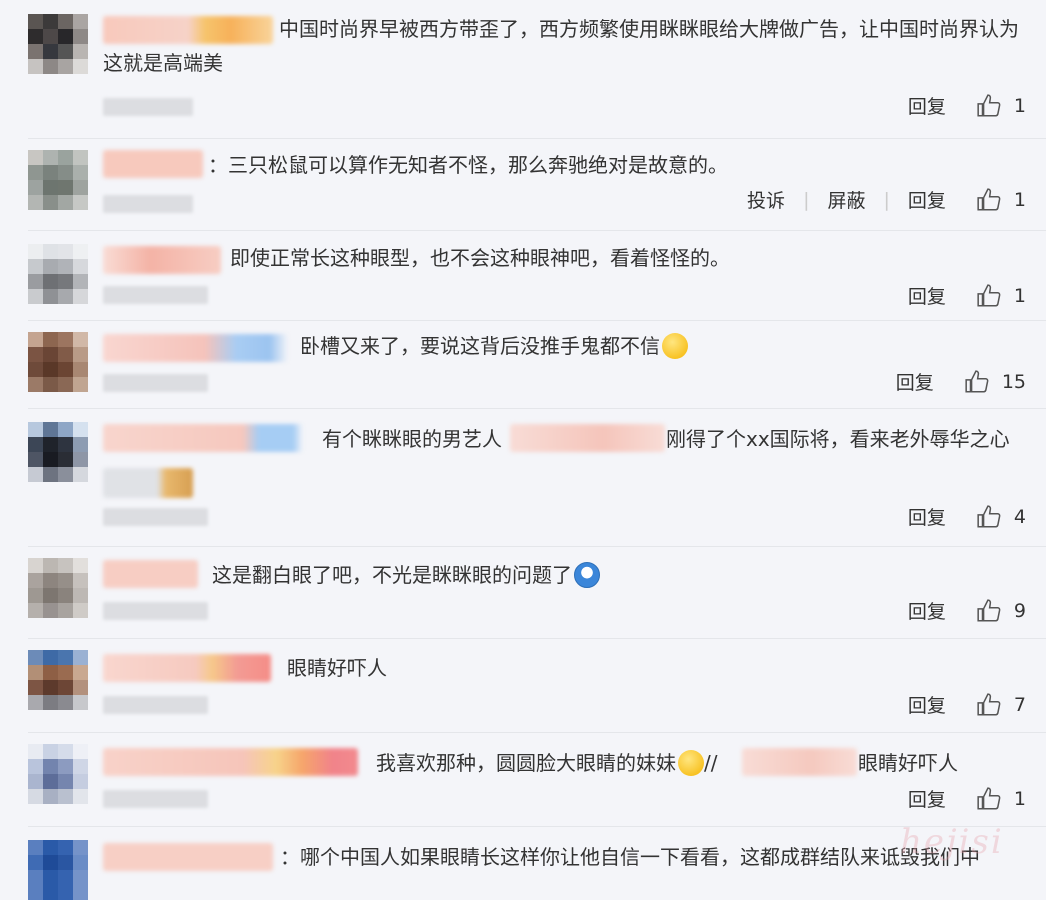 The width and height of the screenshot is (1046, 900). What do you see at coordinates (1019, 610) in the screenshot?
I see `like-count: 9` at bounding box center [1019, 610].